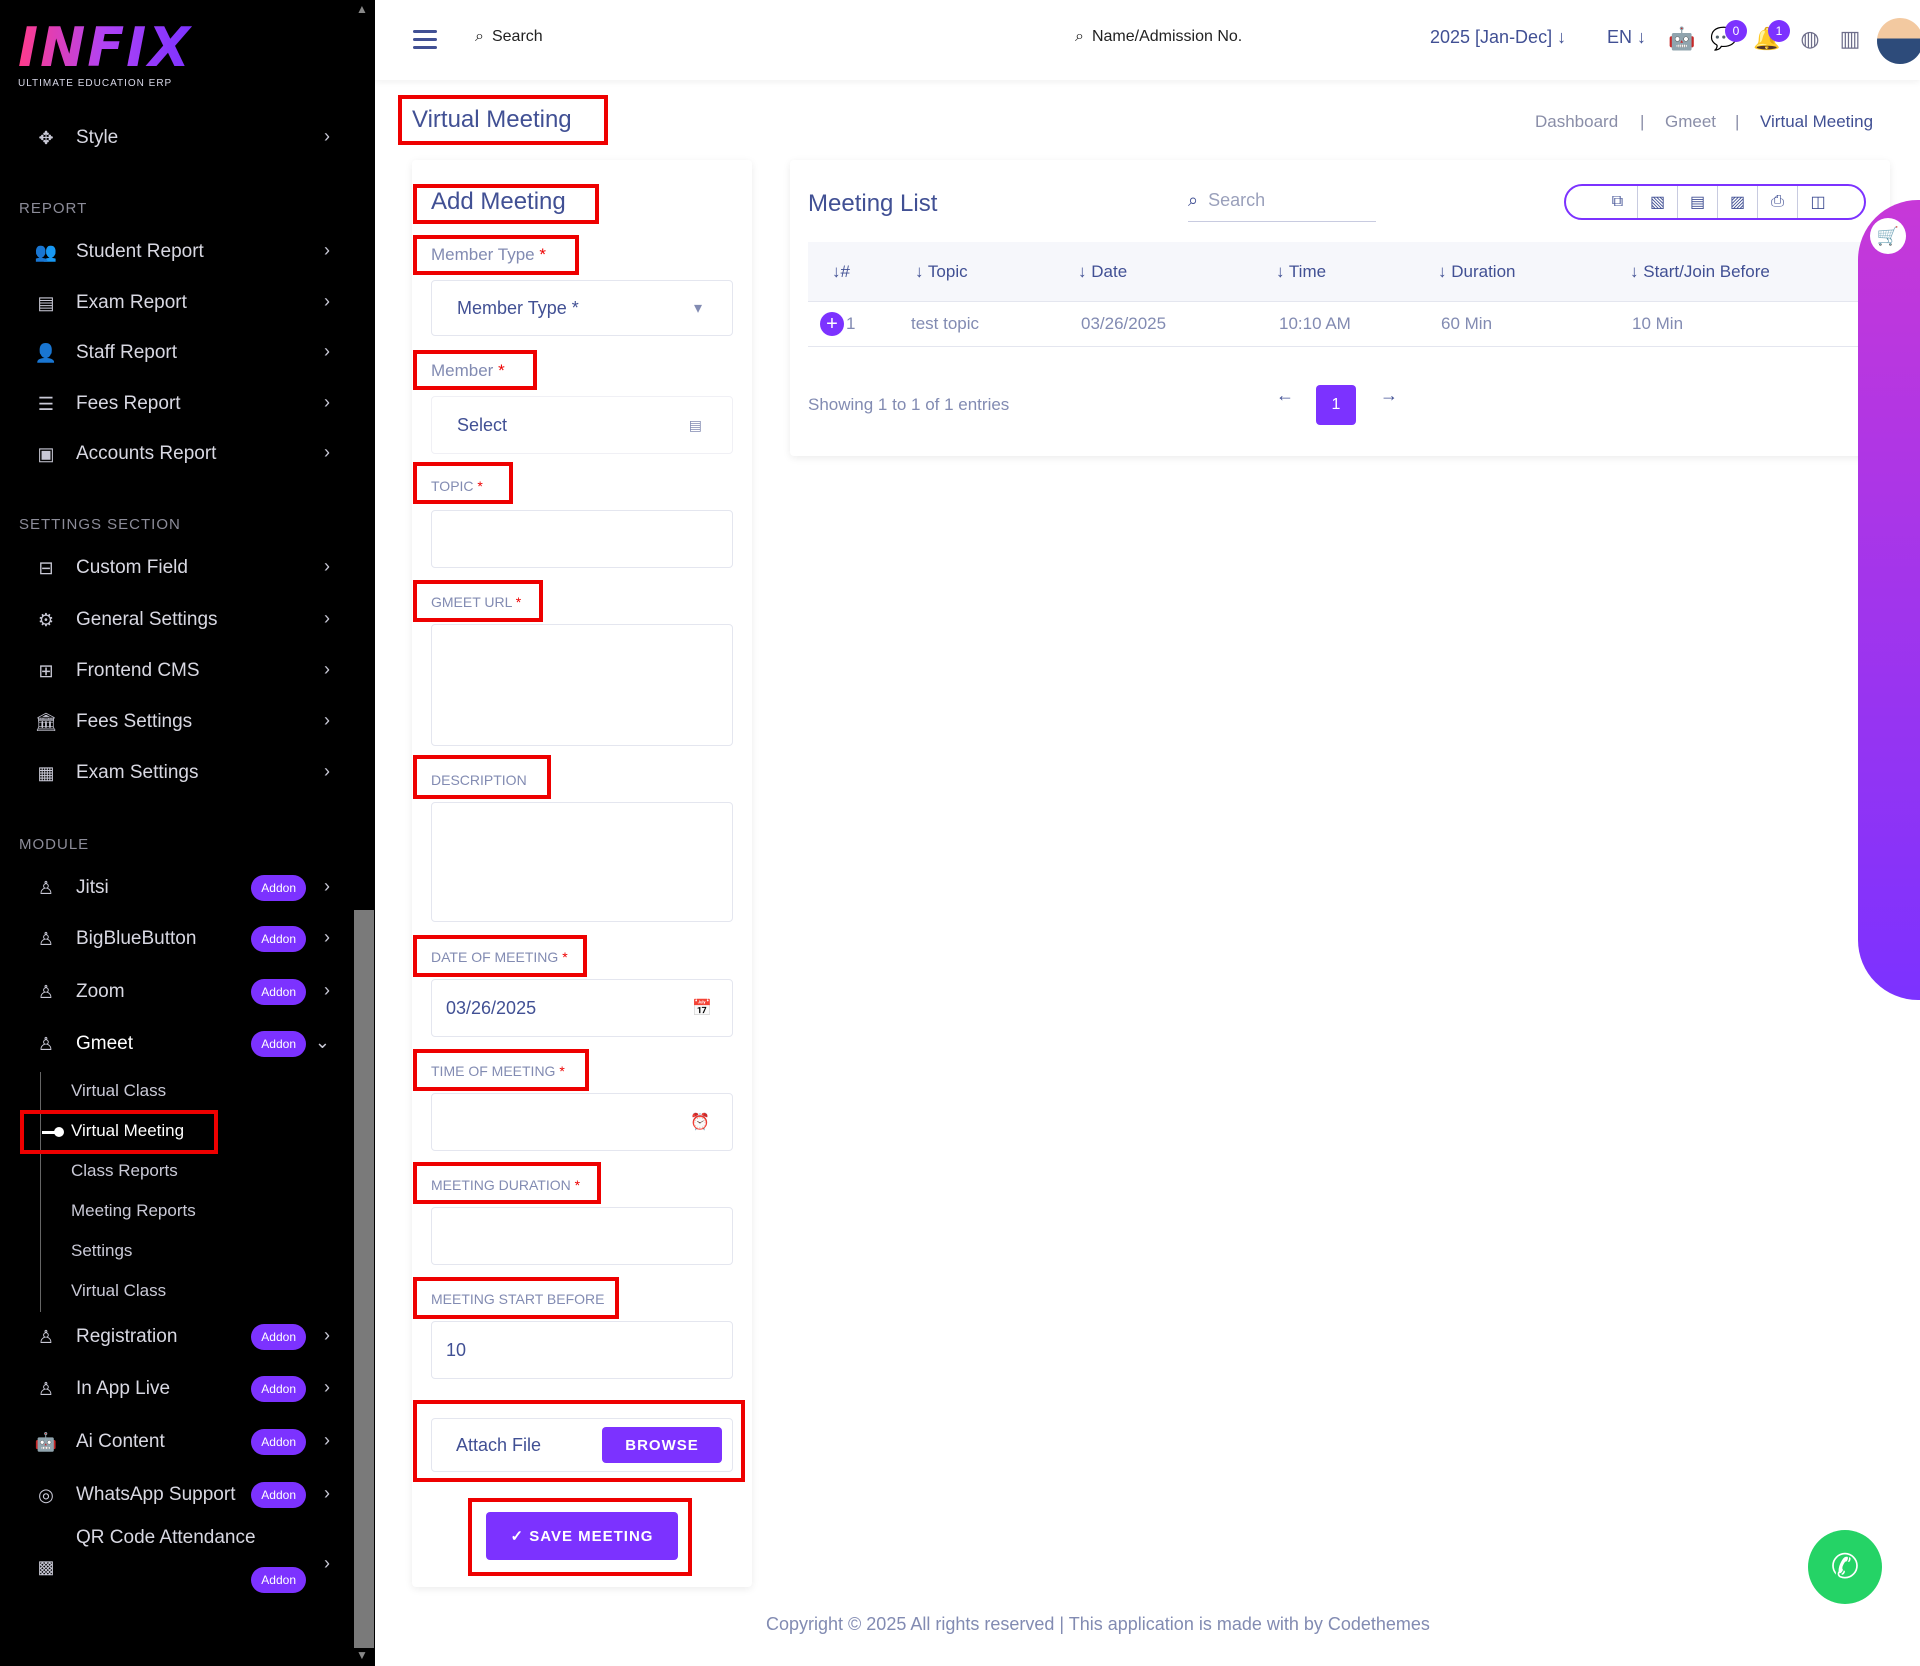  I want to click on sidebar-item-fees-report: ☰ Fees Report ›, so click(184, 404).